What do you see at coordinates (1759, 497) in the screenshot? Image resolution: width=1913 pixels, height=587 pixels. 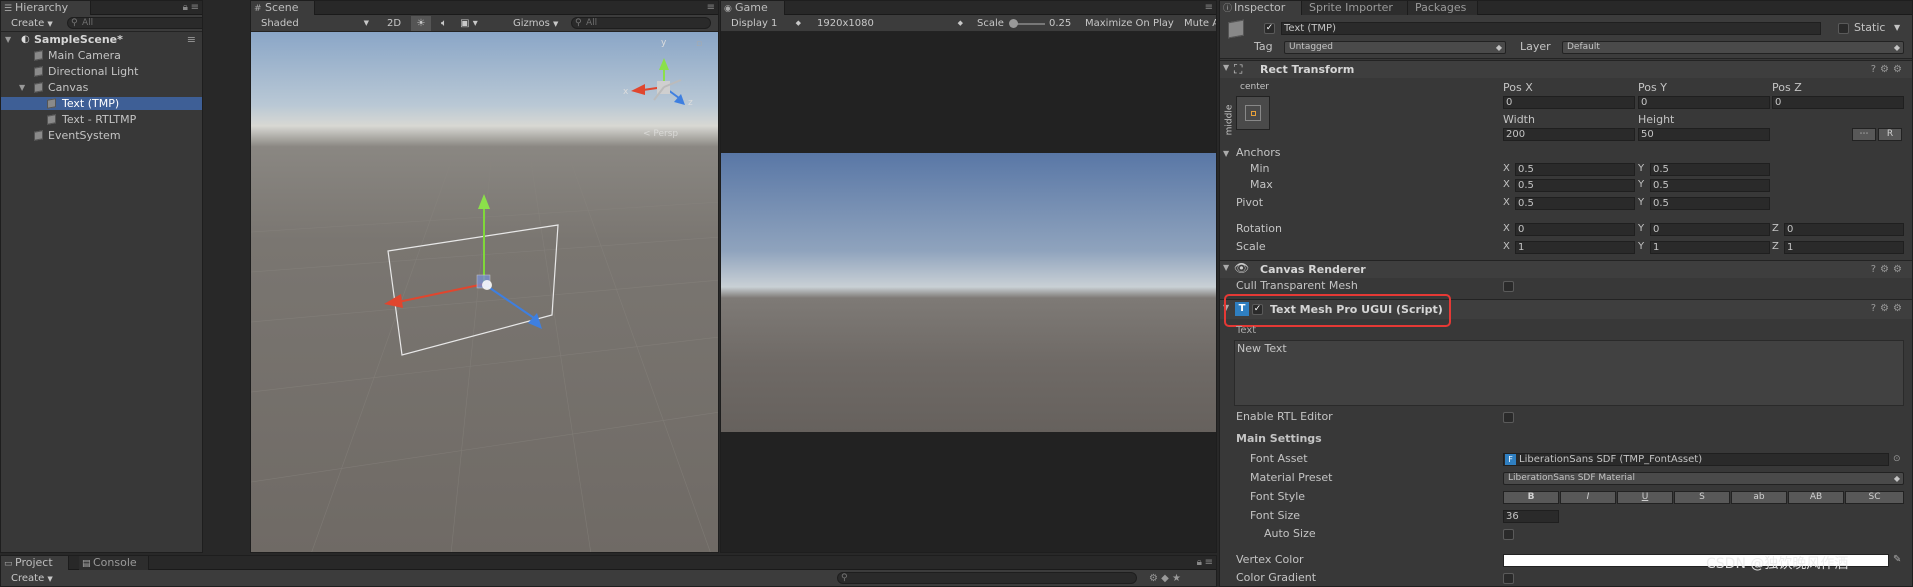 I see `font-style-lowercase-button: ab` at bounding box center [1759, 497].